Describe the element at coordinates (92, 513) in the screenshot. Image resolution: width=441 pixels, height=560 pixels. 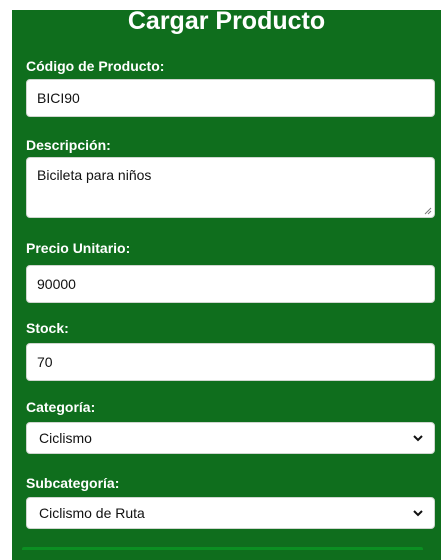
I see `subcategoria-selected-value: Ciclismo de Ruta` at that location.